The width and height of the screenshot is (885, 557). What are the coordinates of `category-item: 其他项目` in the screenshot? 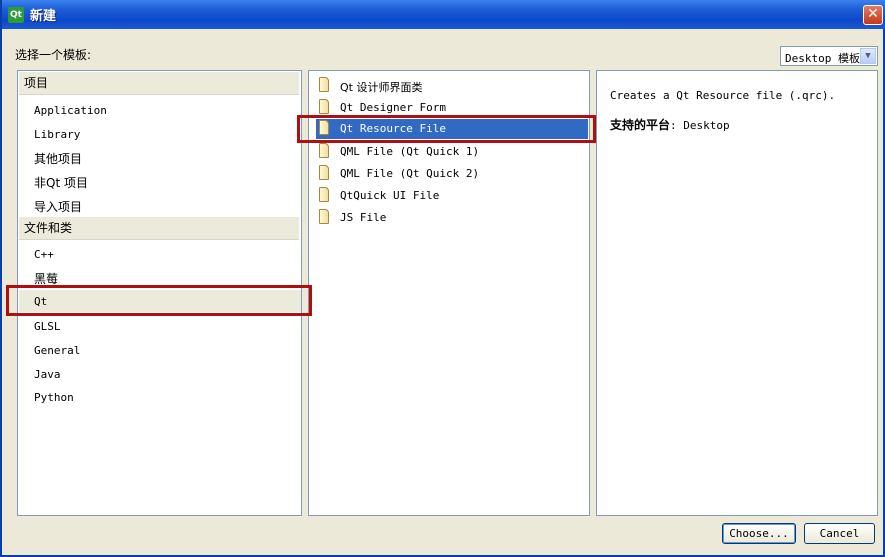 It's located at (58, 158).